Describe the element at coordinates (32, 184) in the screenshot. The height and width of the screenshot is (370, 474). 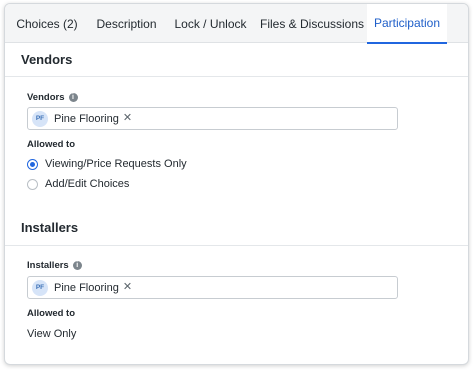
I see `radio-button` at that location.